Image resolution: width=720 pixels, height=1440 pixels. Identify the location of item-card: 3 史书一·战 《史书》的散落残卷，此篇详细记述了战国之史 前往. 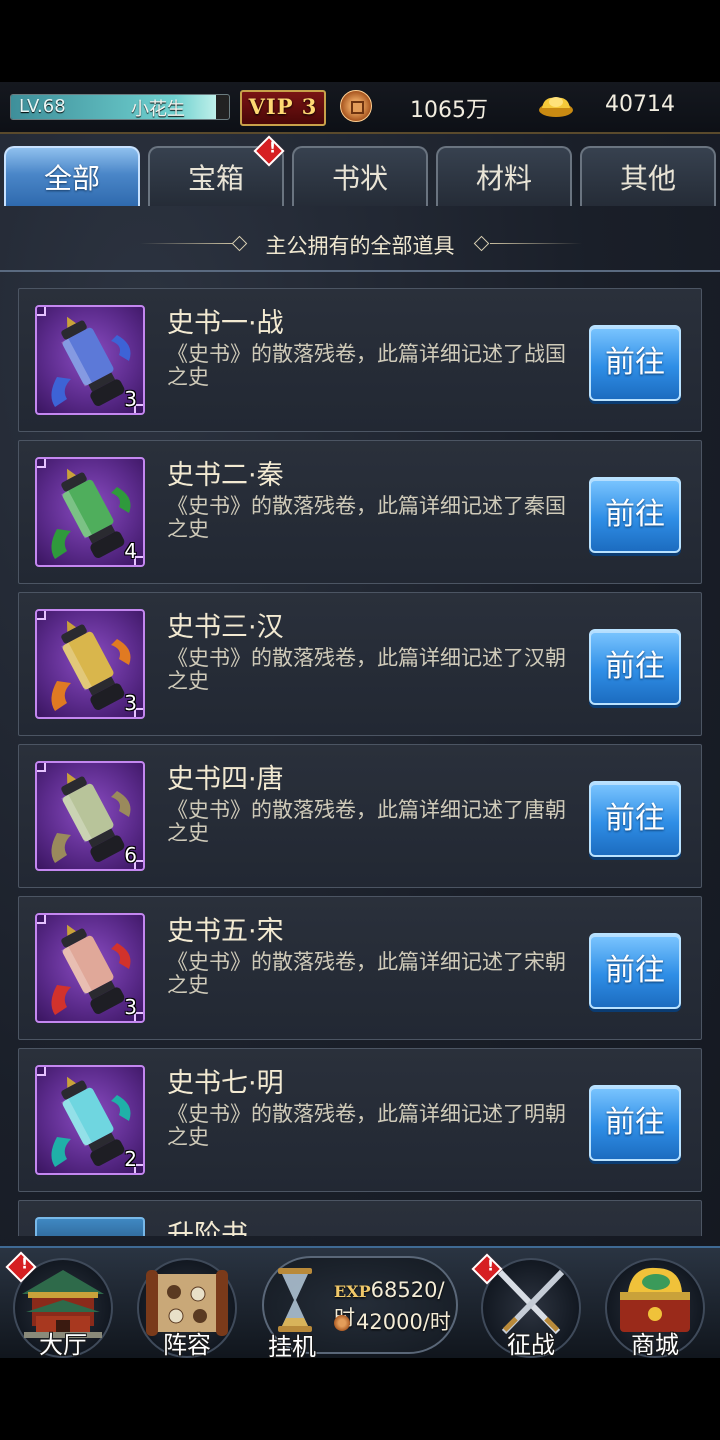
(360, 360).